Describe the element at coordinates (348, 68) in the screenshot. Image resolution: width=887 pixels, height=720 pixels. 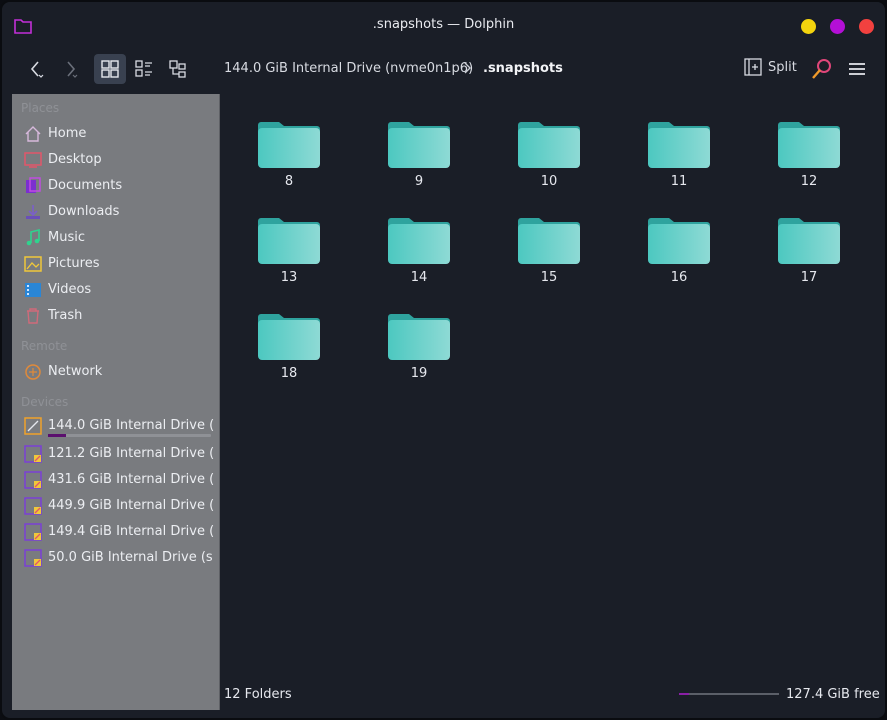
I see `breadcrumb-drive: 144.0 GiB Internal Drive (nvme0n1p6)` at that location.